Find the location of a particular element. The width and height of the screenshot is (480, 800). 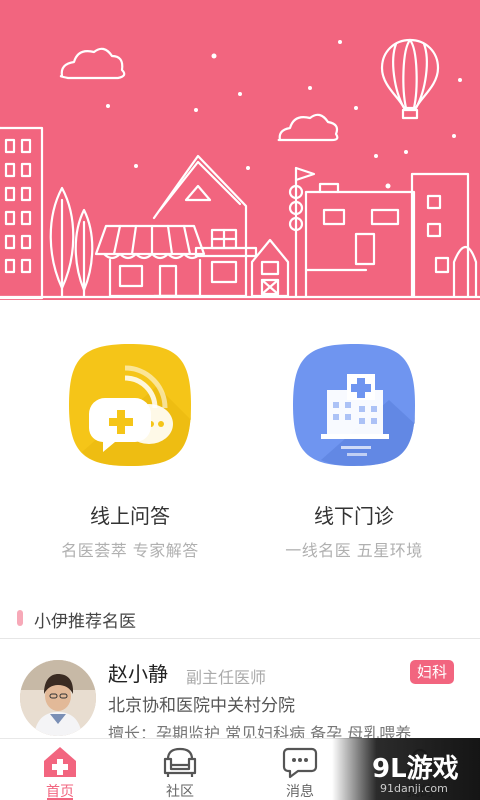

hospital-building-icon is located at coordinates (354, 405).